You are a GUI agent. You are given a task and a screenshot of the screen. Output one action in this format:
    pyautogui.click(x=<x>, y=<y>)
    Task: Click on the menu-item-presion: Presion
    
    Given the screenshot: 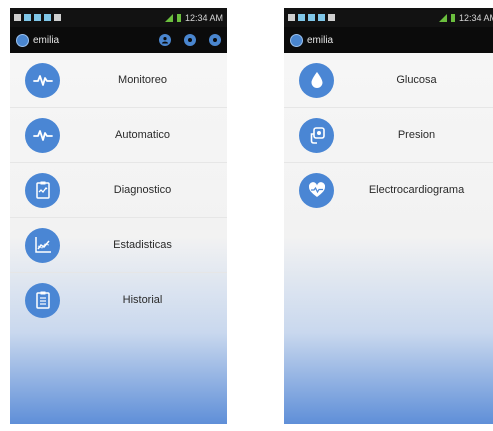 What is the action you would take?
    pyautogui.click(x=388, y=135)
    